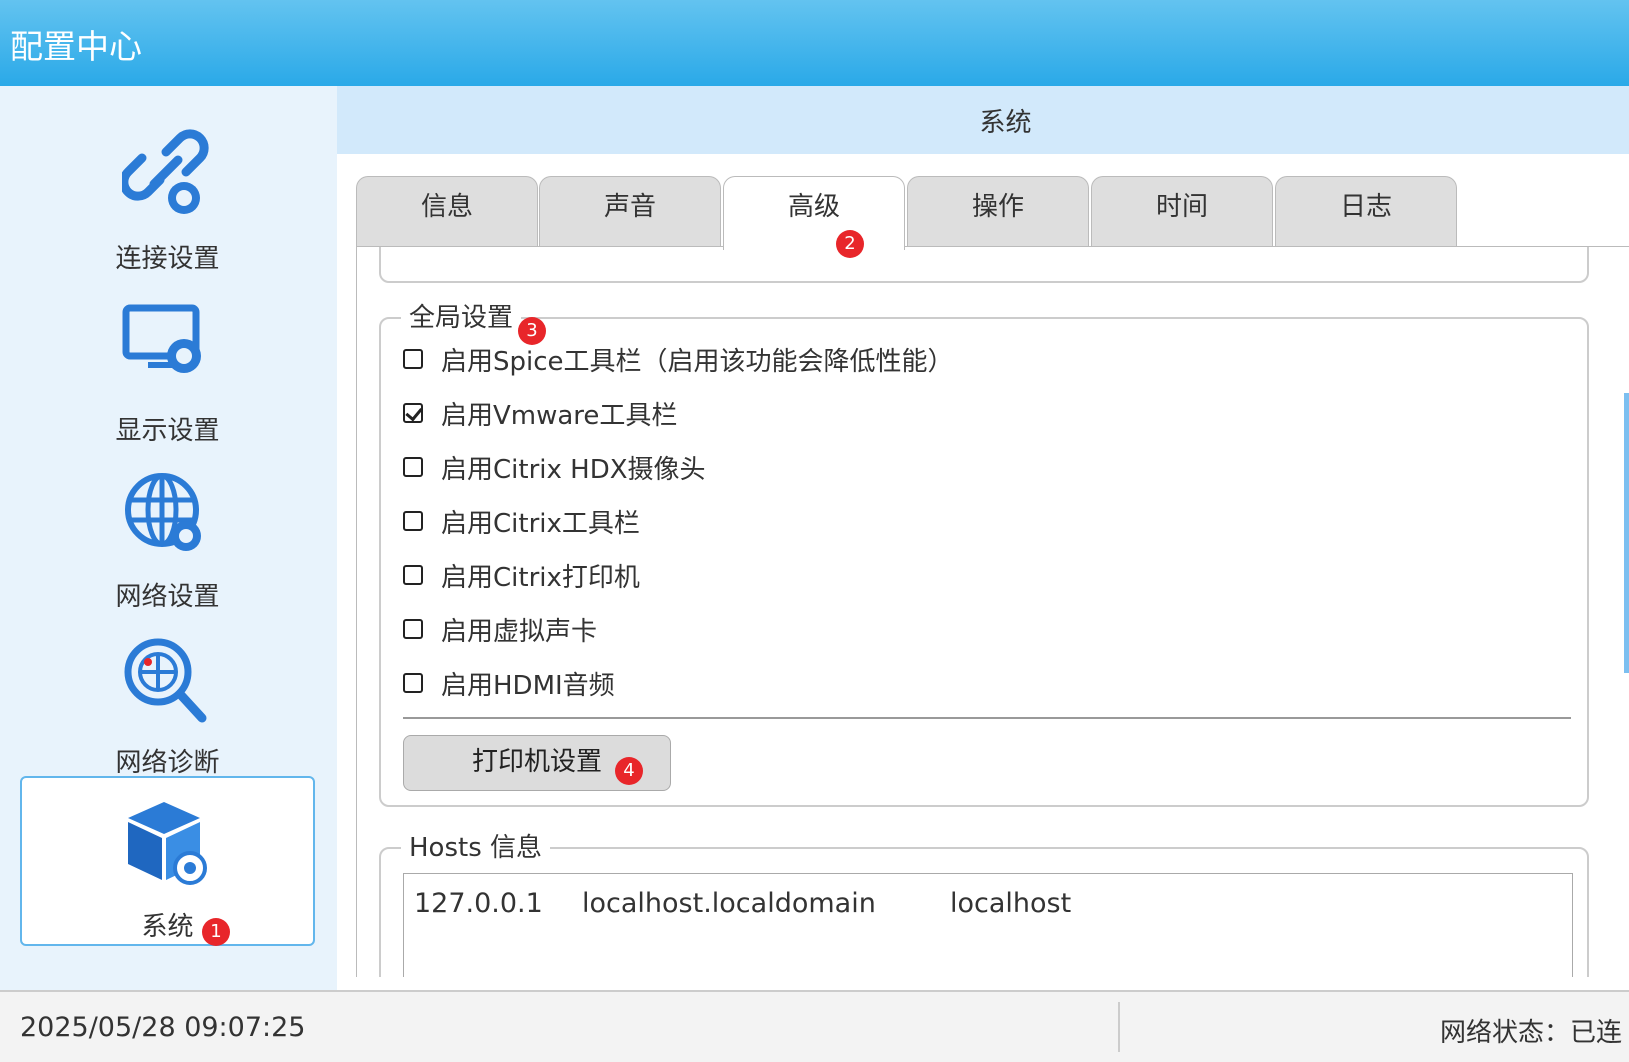 The height and width of the screenshot is (1062, 1629). I want to click on option-citrix-hdx-camera: 启用Citrix HDX摄像头, so click(554, 467).